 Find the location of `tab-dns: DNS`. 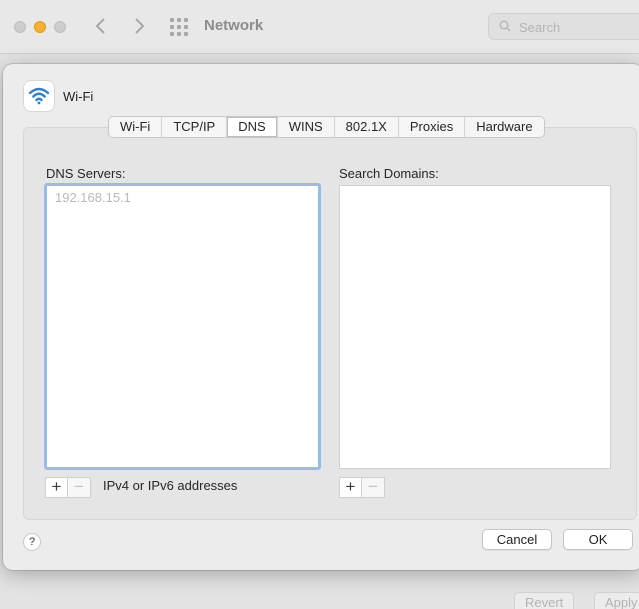

tab-dns: DNS is located at coordinates (252, 127).